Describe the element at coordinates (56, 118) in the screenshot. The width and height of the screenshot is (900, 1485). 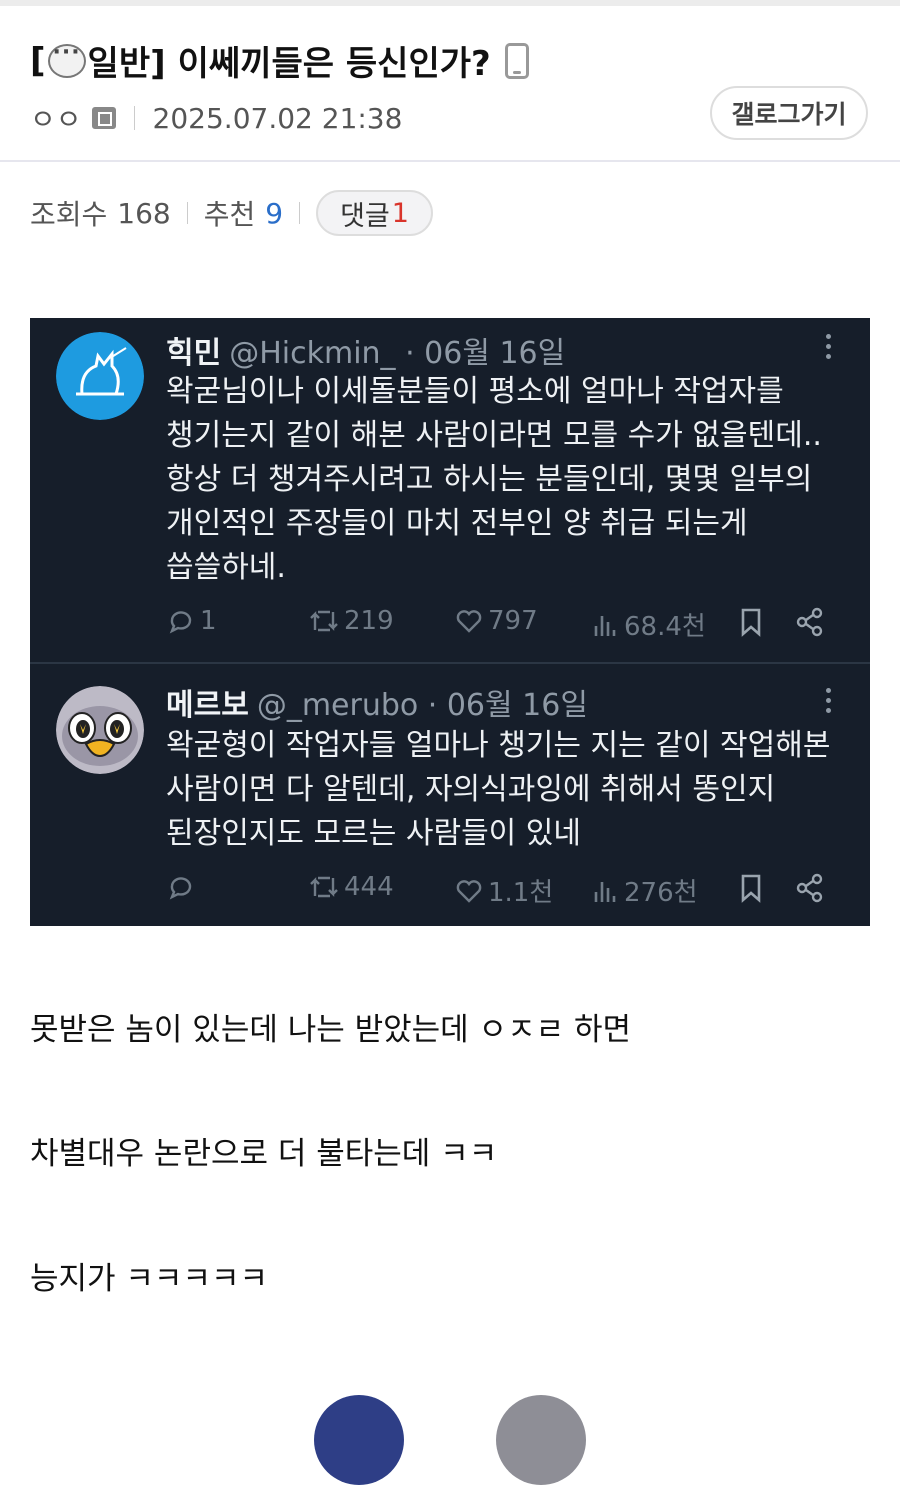
I see `author-name: ㅇㅇ` at that location.